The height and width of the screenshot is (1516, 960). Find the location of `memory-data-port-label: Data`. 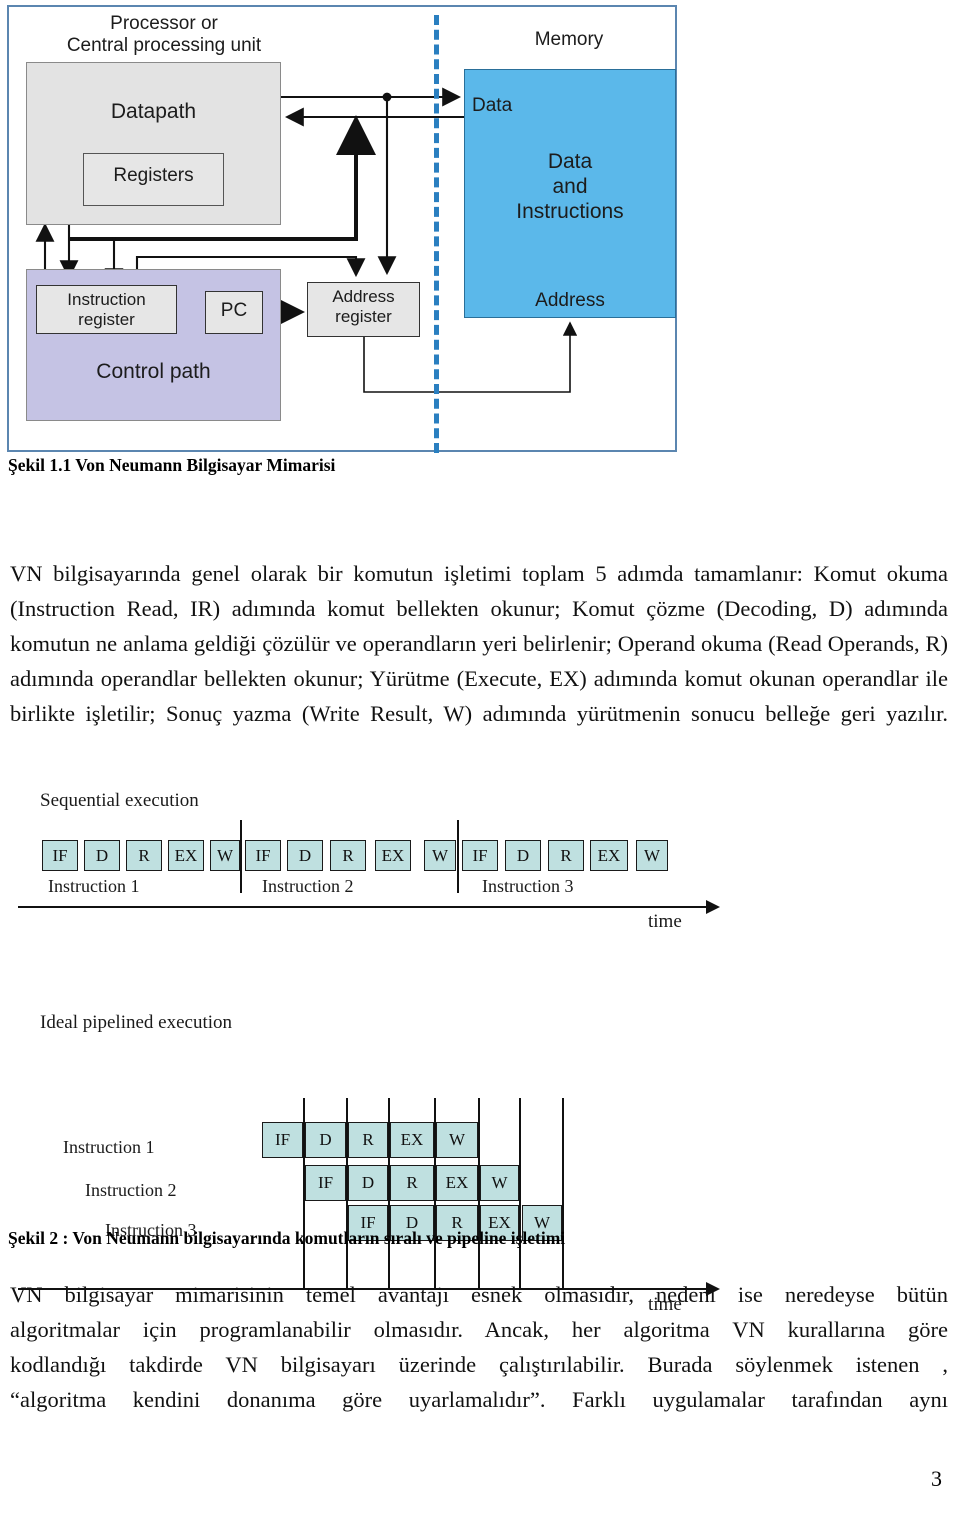

memory-data-port-label: Data is located at coordinates (492, 105).